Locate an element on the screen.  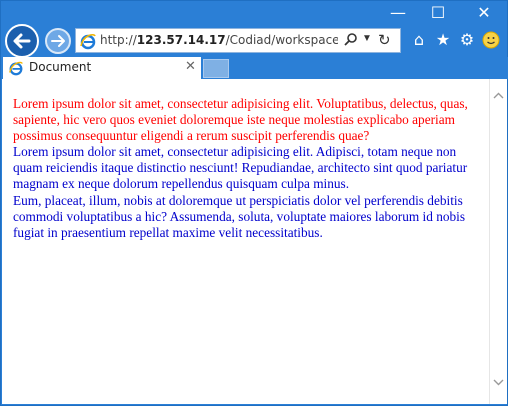
search-icon is located at coordinates (351, 40).